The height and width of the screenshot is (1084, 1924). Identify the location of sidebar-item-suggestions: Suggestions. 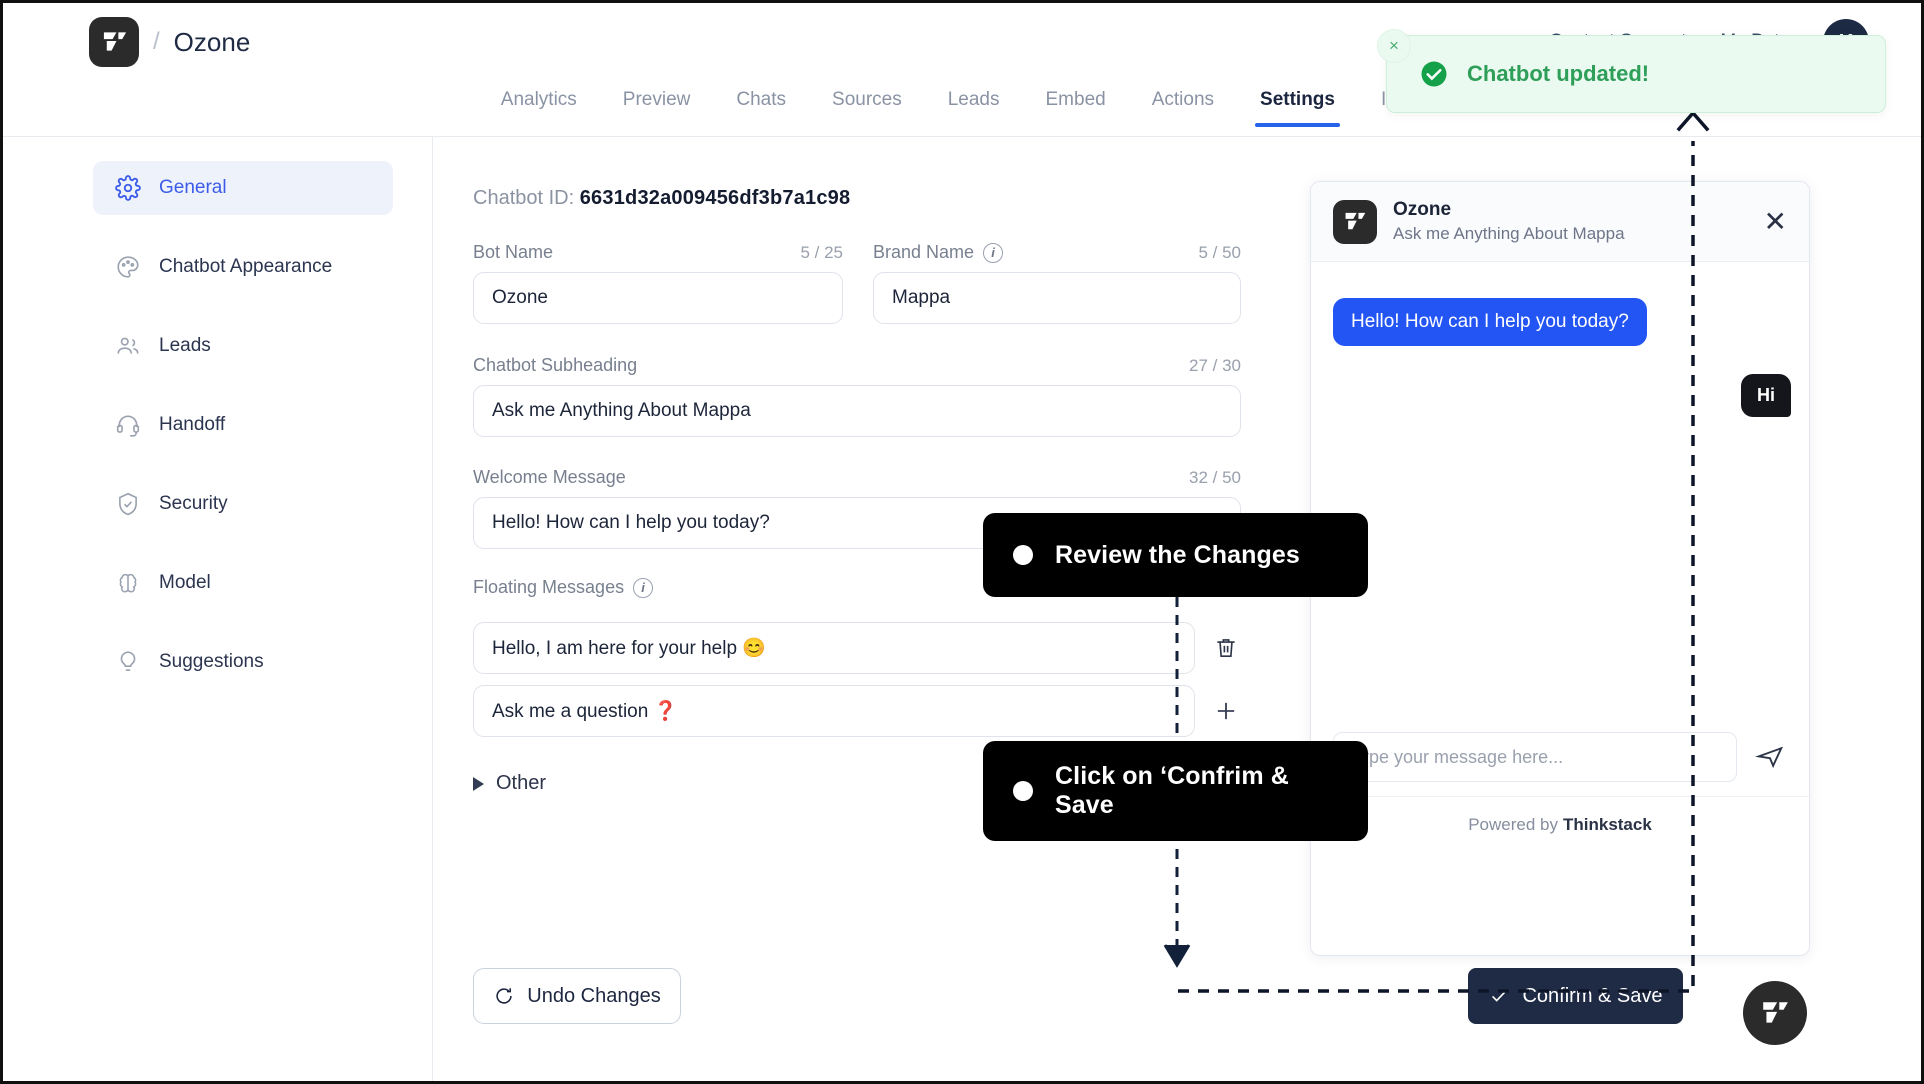
(243, 662).